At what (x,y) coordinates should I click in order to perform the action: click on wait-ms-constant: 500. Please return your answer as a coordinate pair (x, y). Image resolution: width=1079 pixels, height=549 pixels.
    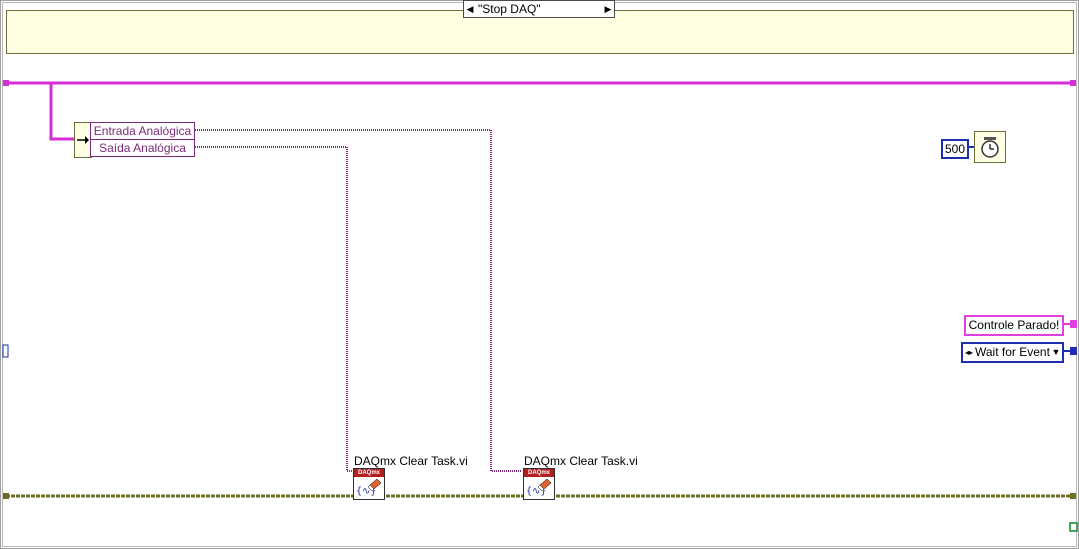
    Looking at the image, I should click on (955, 149).